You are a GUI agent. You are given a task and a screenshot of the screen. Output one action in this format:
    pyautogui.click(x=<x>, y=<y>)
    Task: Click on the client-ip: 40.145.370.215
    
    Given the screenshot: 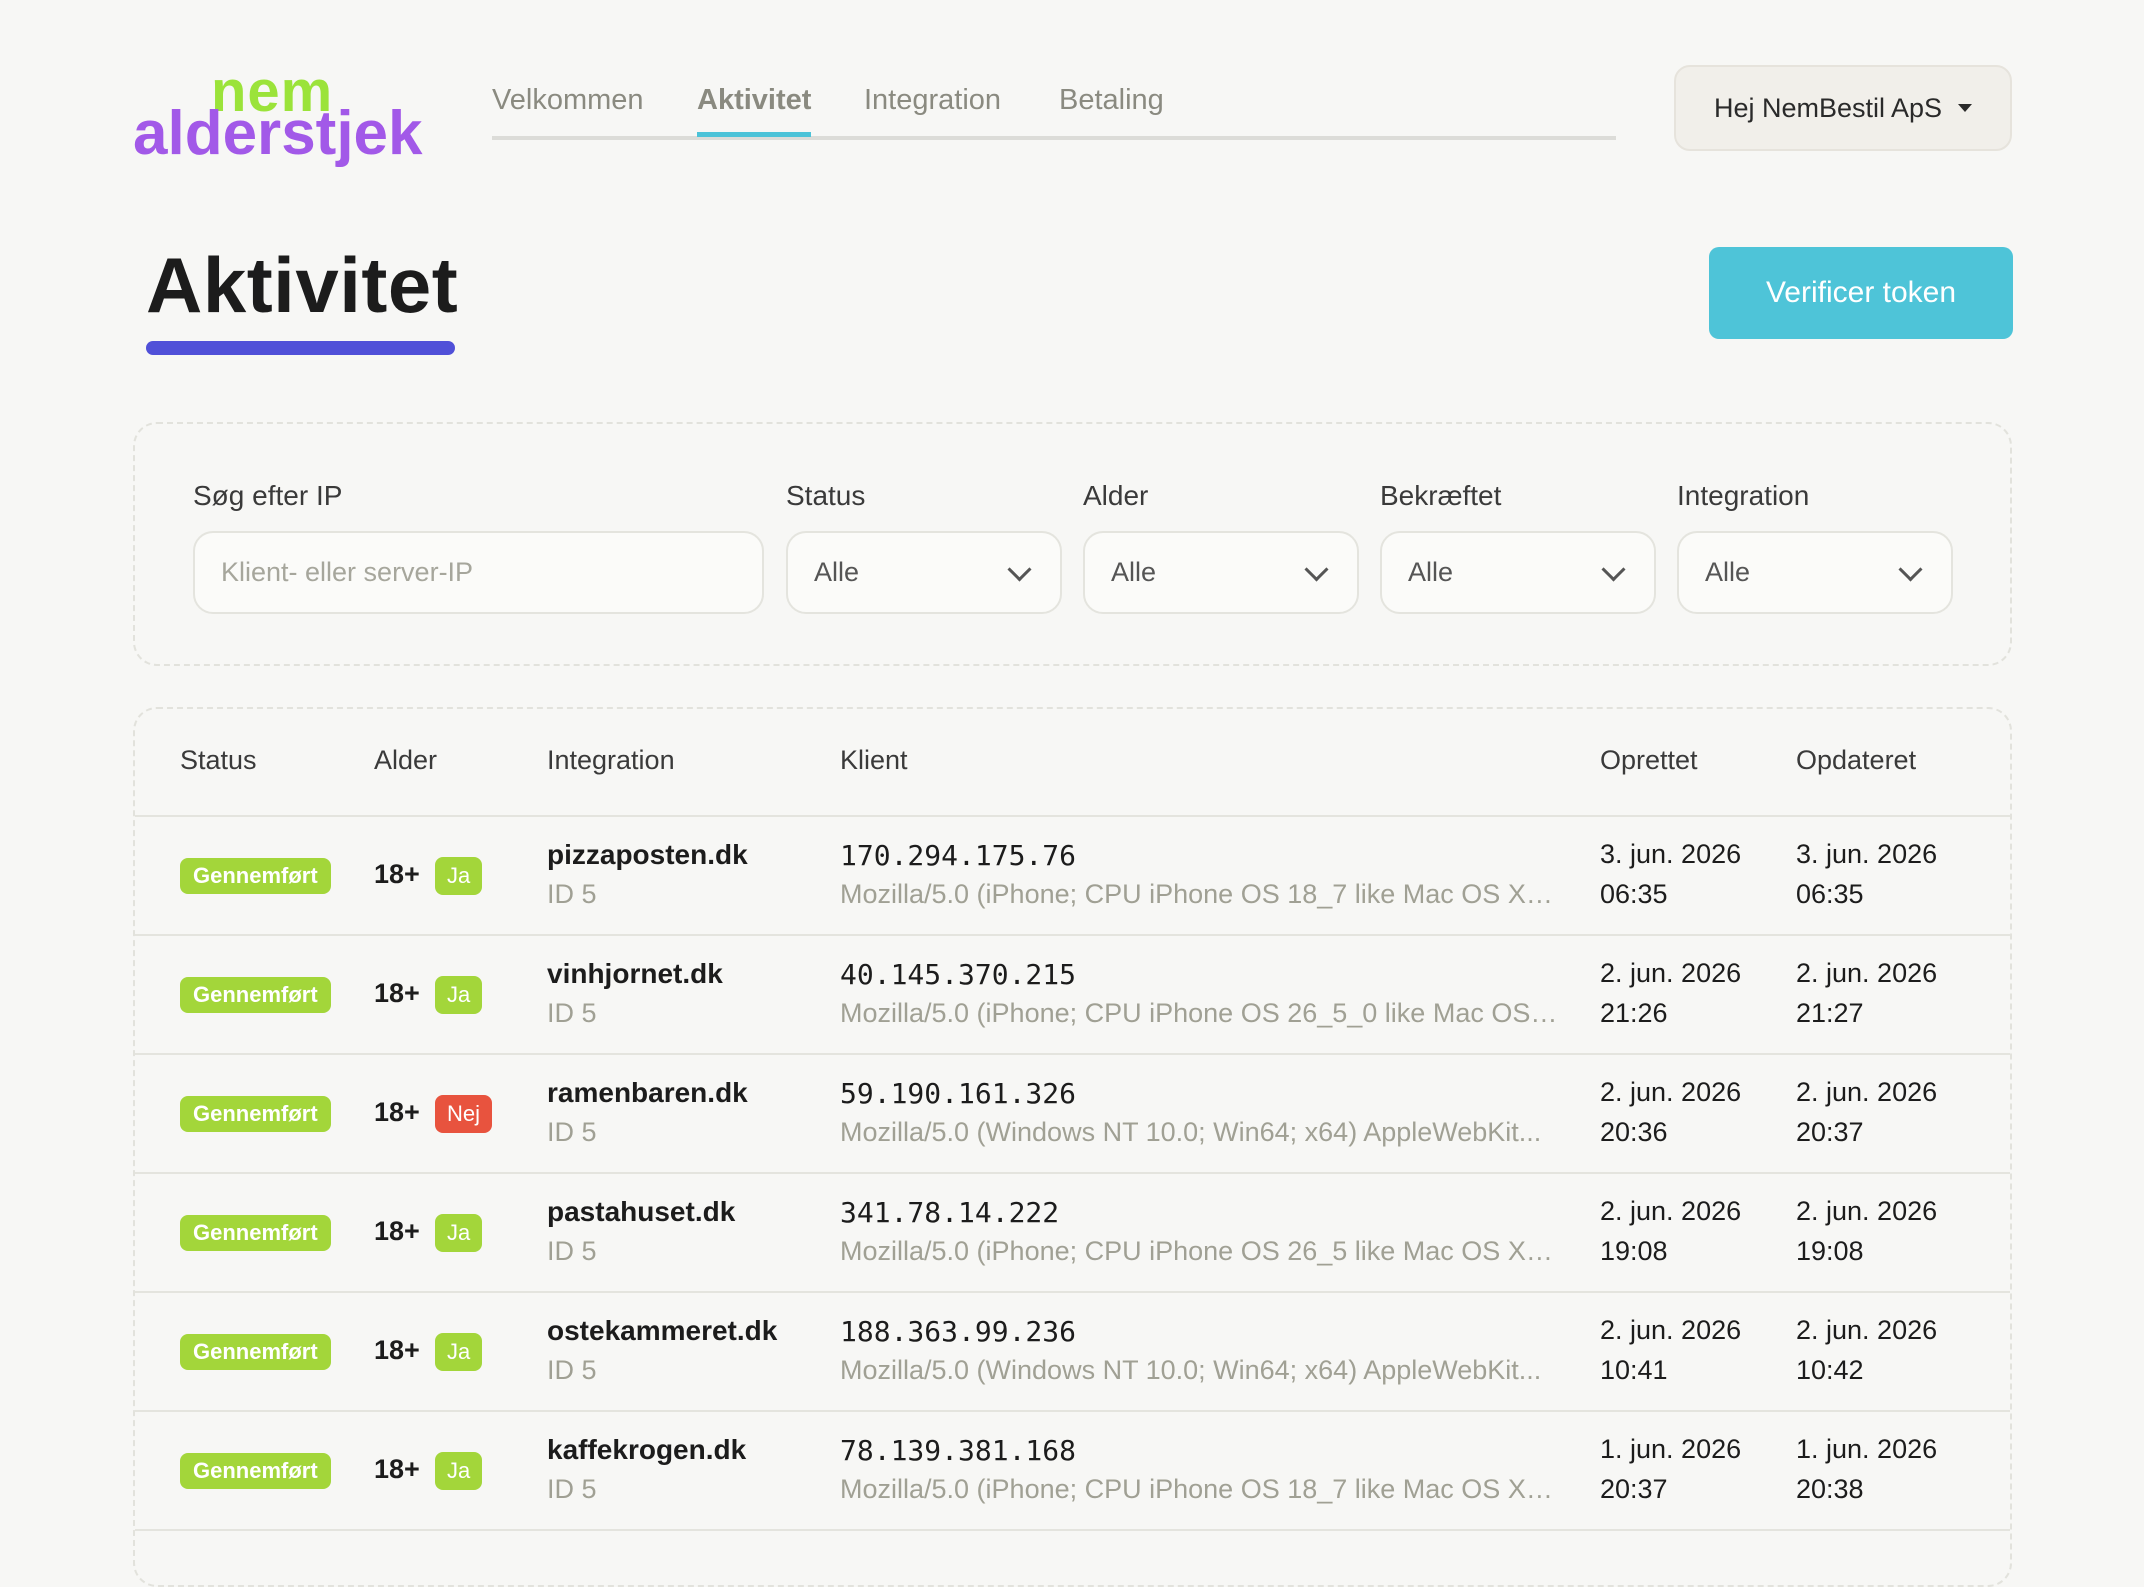 What is the action you would take?
    pyautogui.click(x=958, y=974)
    